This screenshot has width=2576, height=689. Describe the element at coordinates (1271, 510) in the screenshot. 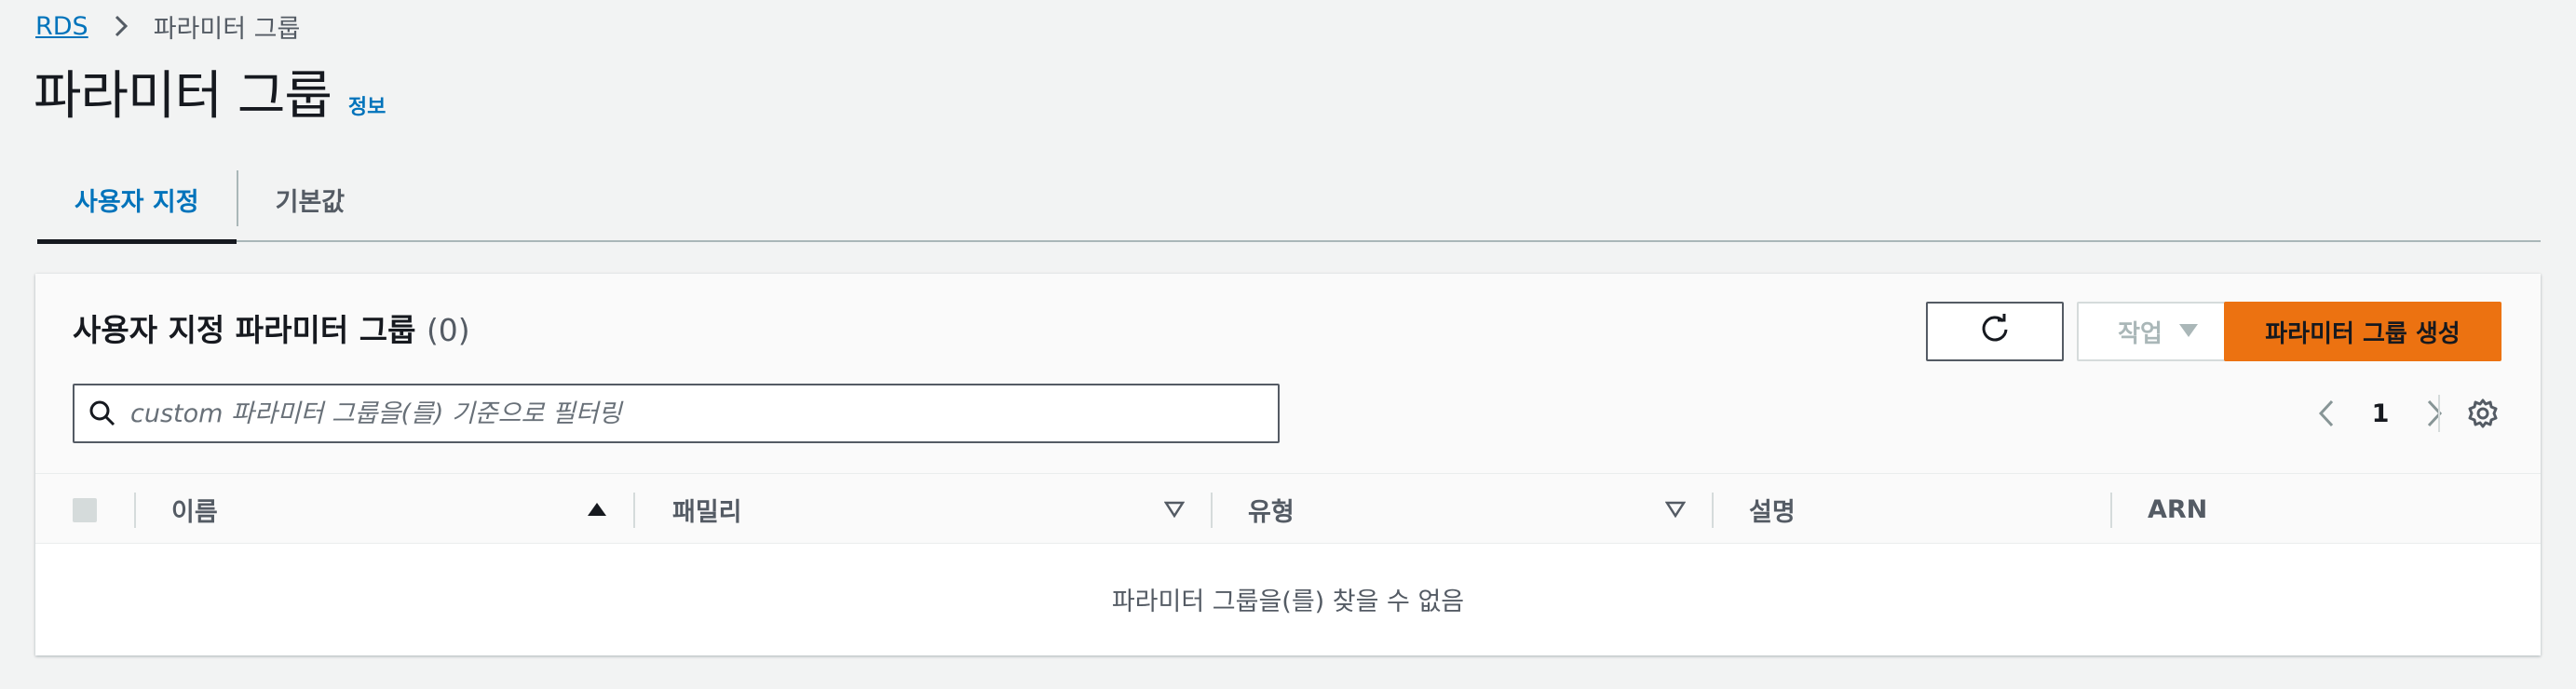

I see `column-header-type: 유형` at that location.